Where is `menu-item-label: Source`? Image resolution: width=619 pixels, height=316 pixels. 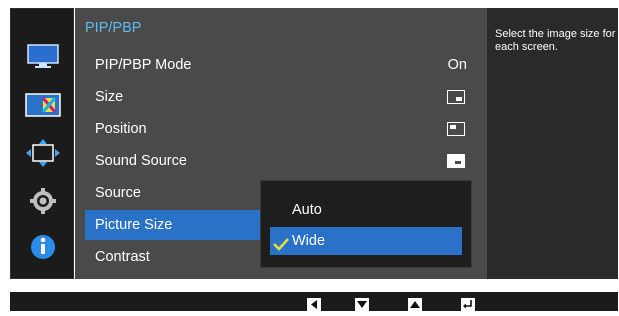
menu-item-label: Source is located at coordinates (118, 193).